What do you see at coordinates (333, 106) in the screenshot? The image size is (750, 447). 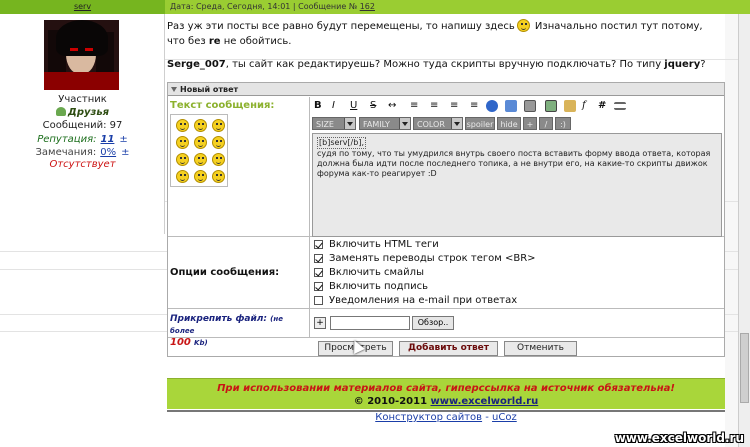 I see `italic-button: I` at bounding box center [333, 106].